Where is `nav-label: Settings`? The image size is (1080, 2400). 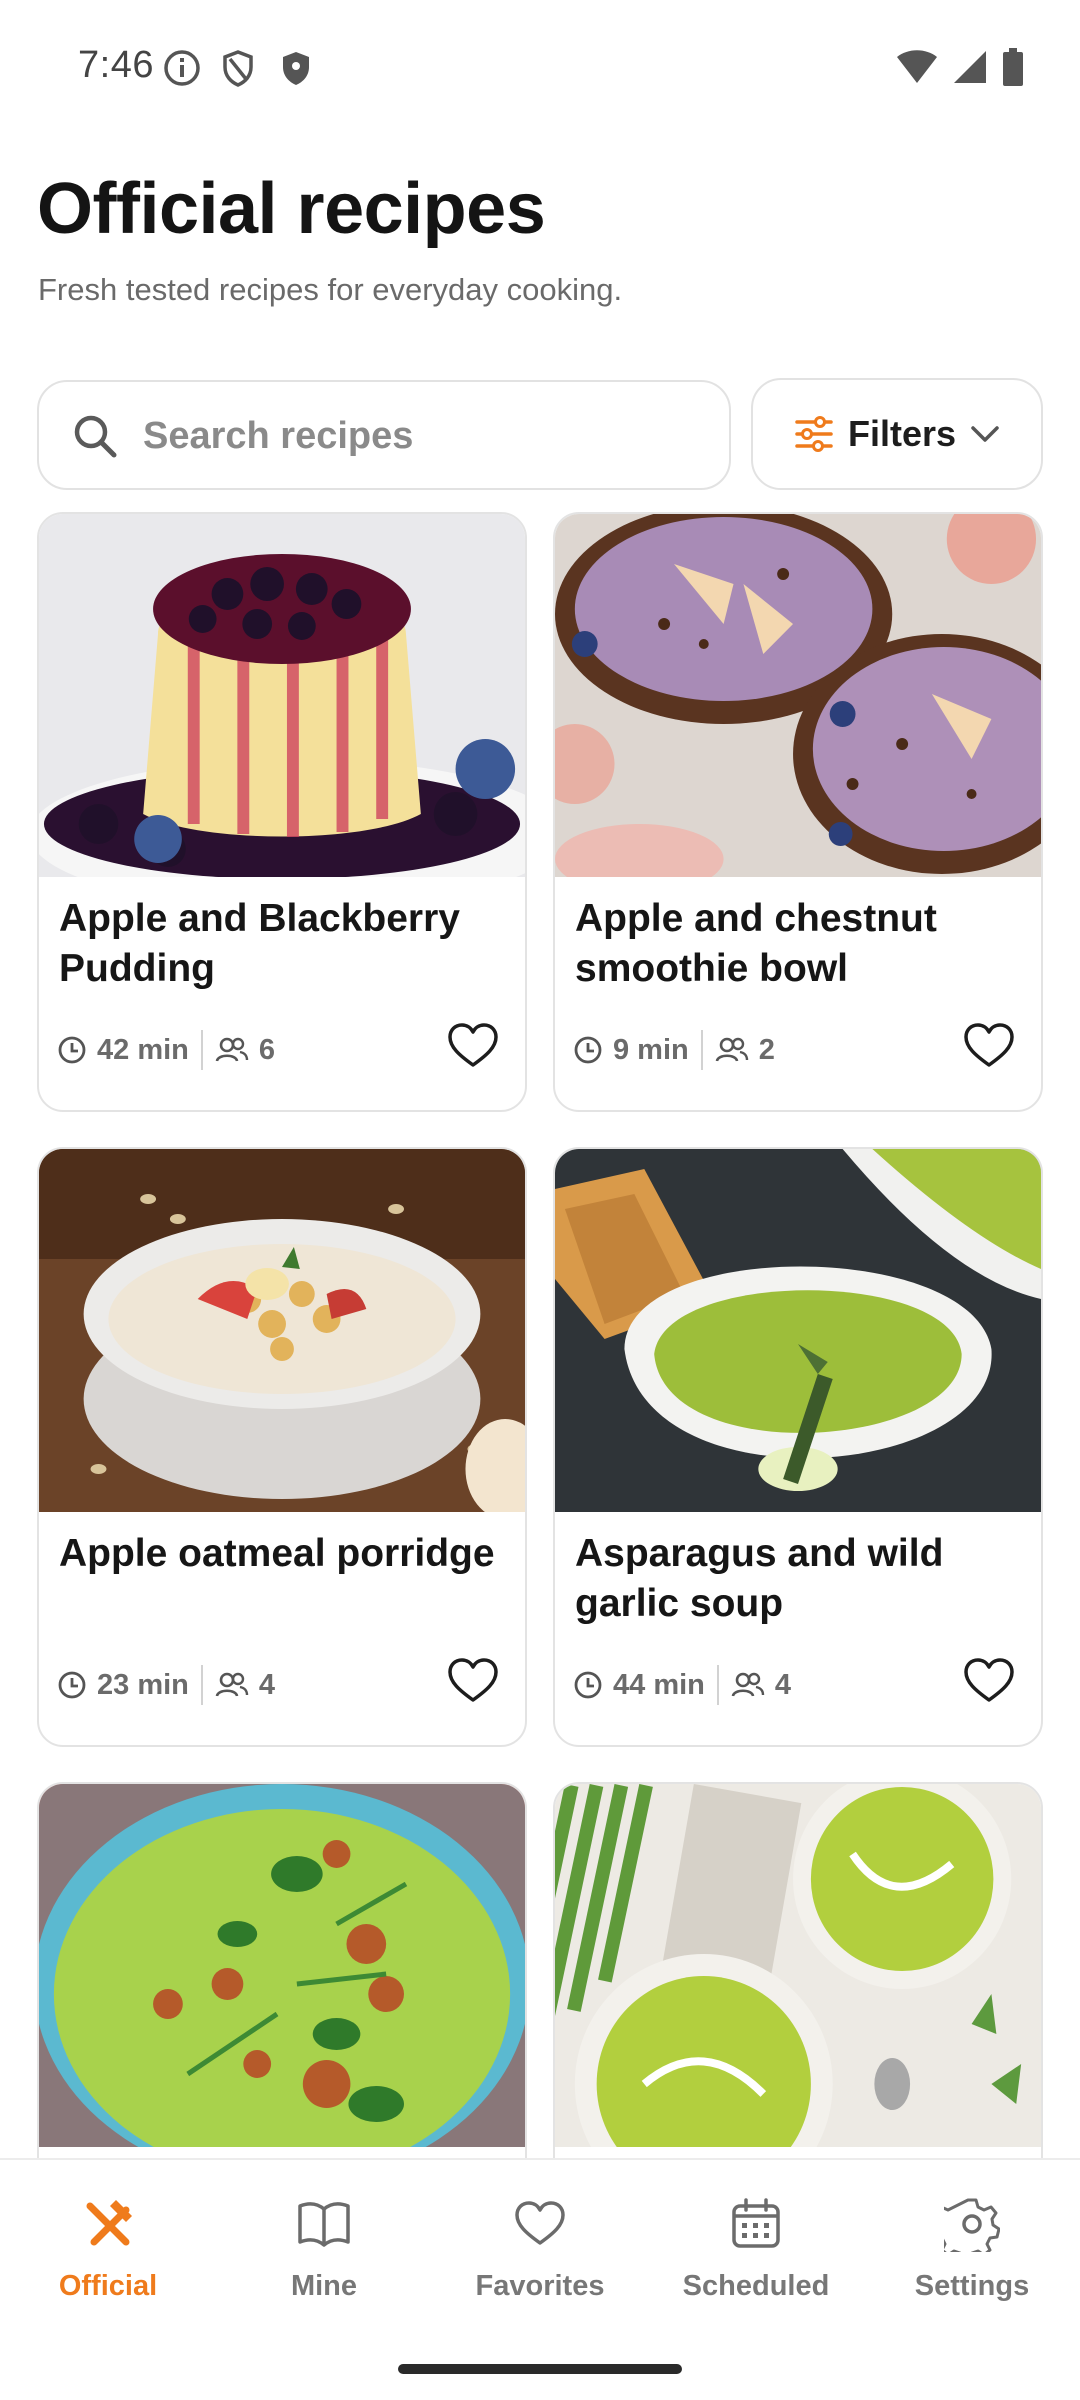 nav-label: Settings is located at coordinates (972, 2286).